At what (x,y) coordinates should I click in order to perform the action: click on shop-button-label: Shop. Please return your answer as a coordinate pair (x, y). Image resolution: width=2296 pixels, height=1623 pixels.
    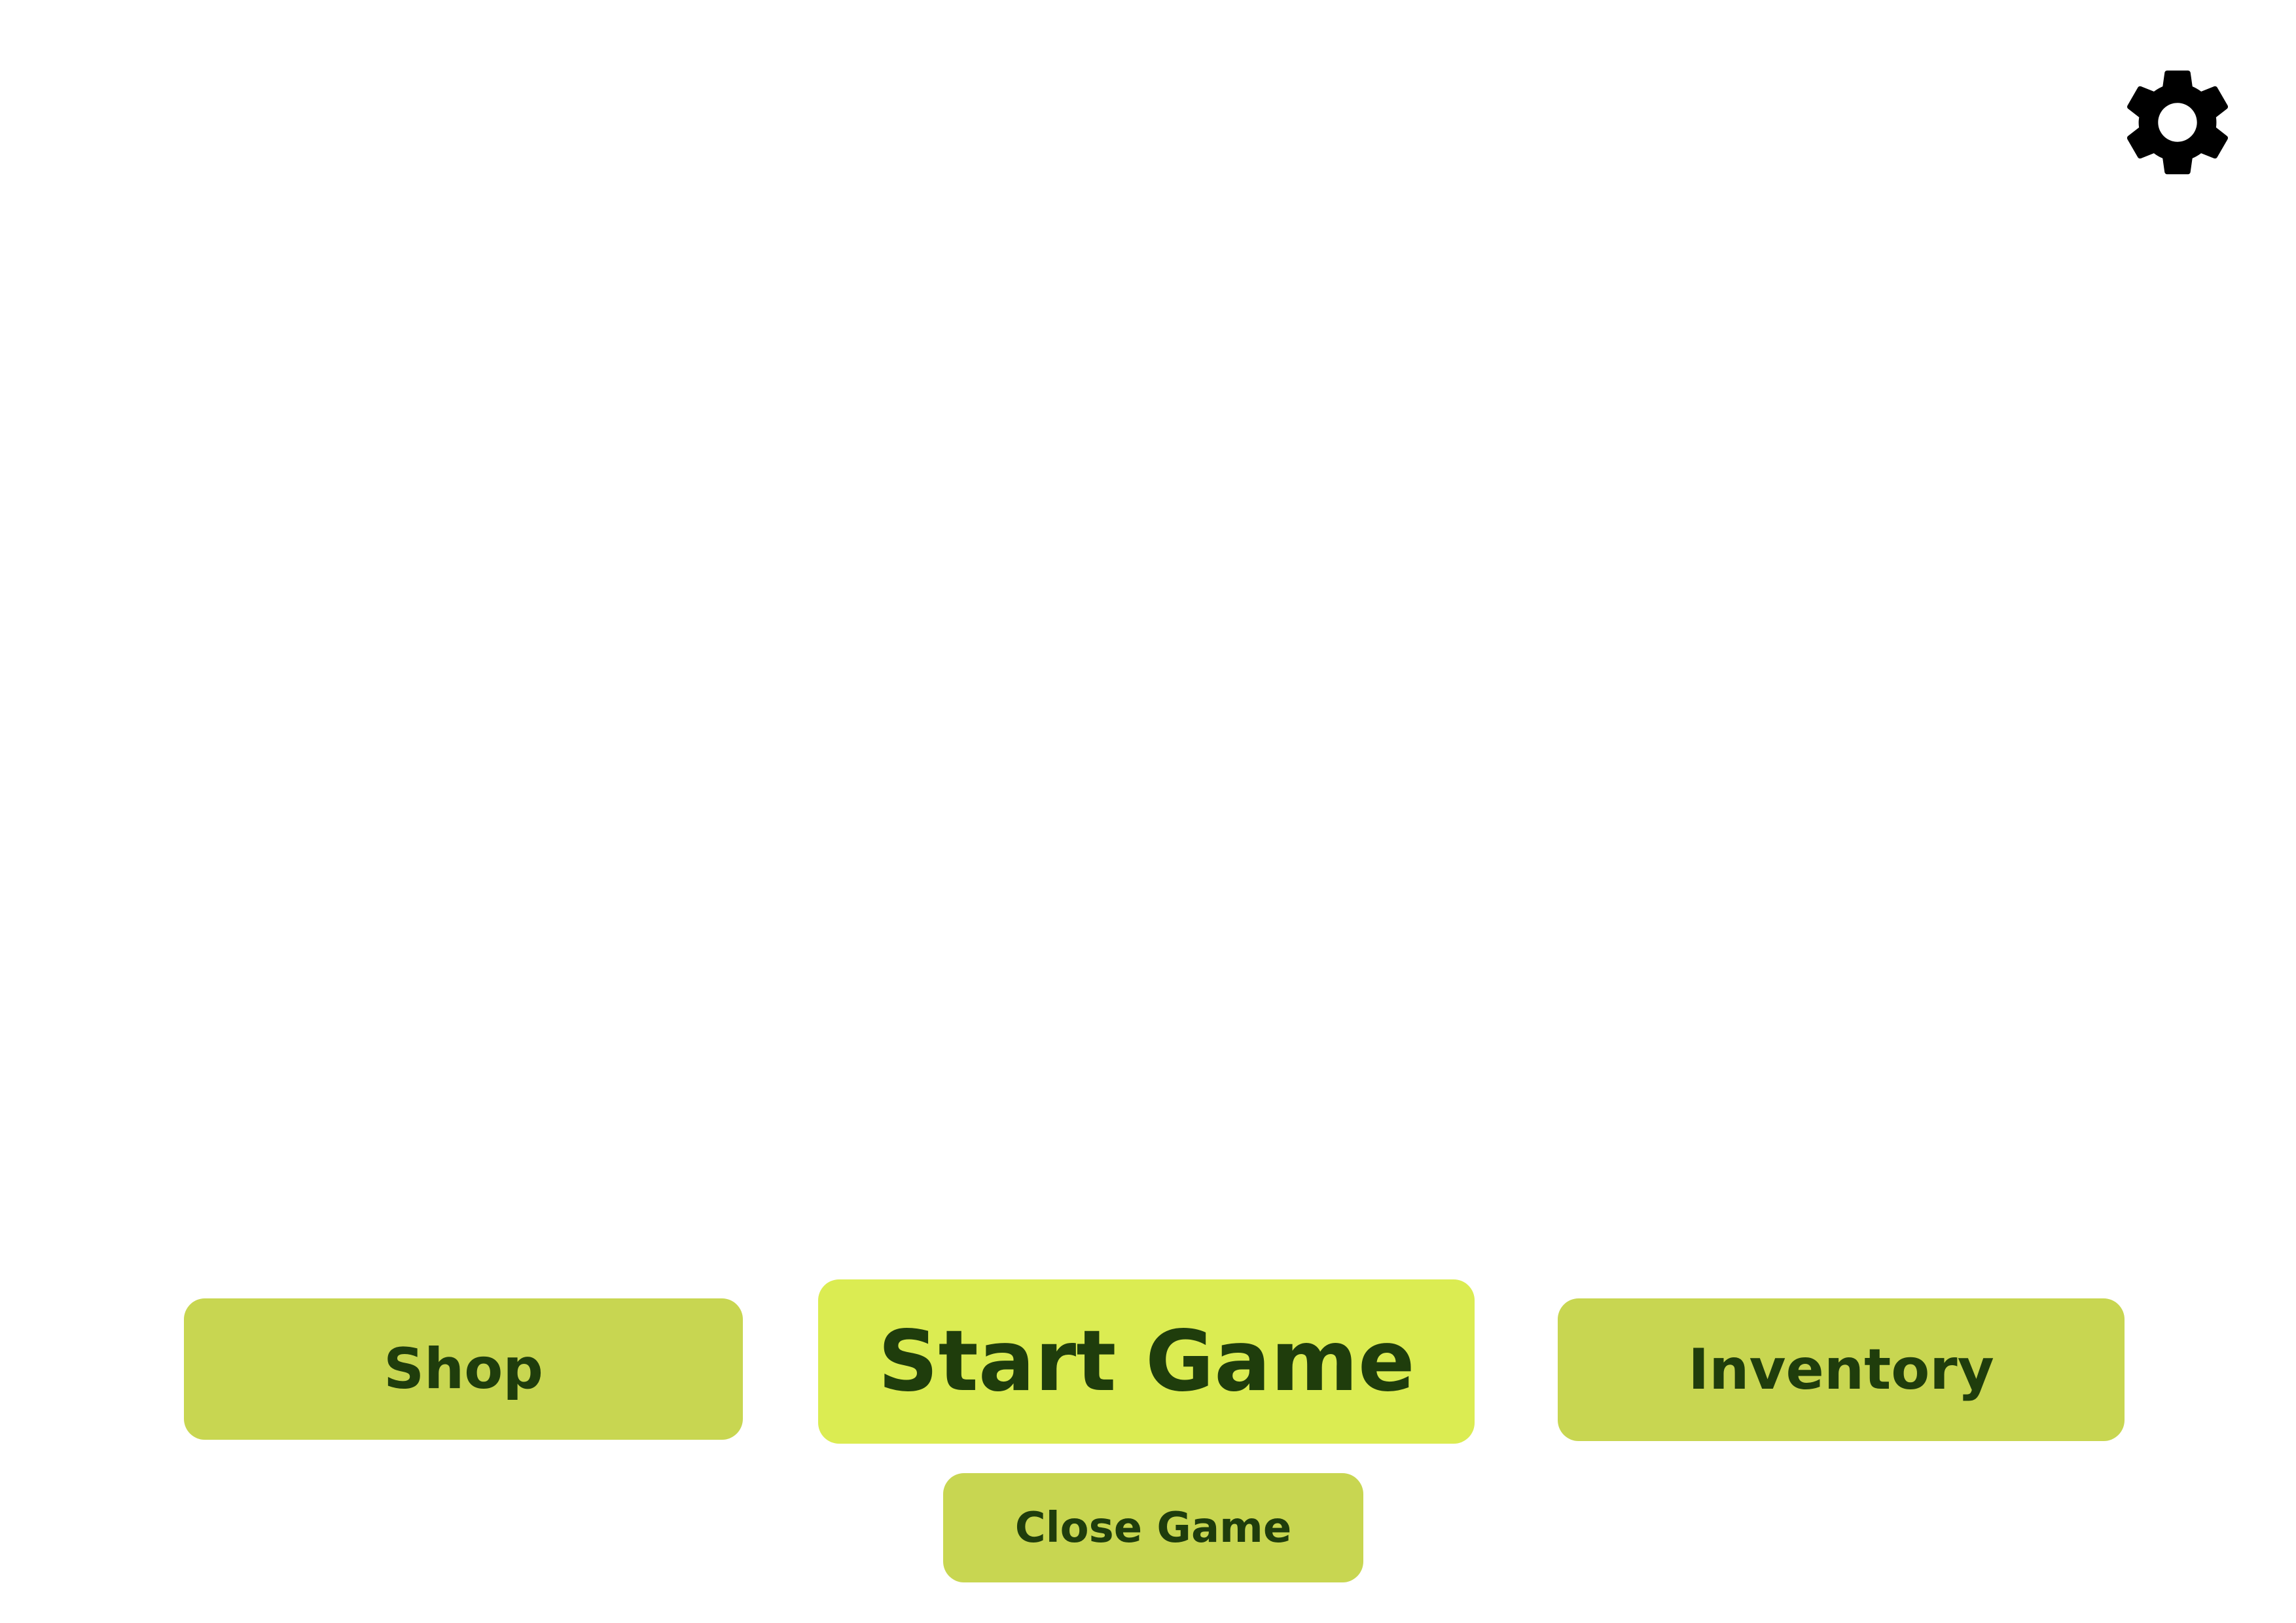
    Looking at the image, I should click on (463, 1369).